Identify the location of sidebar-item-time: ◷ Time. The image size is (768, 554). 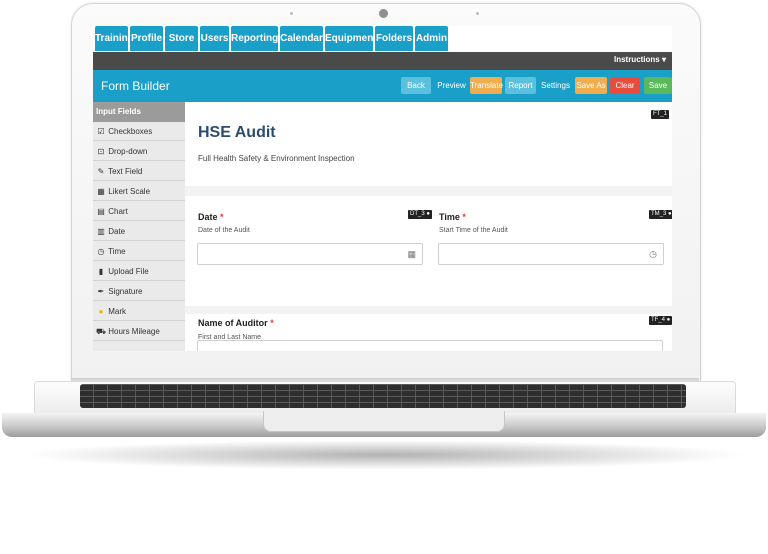
(139, 251).